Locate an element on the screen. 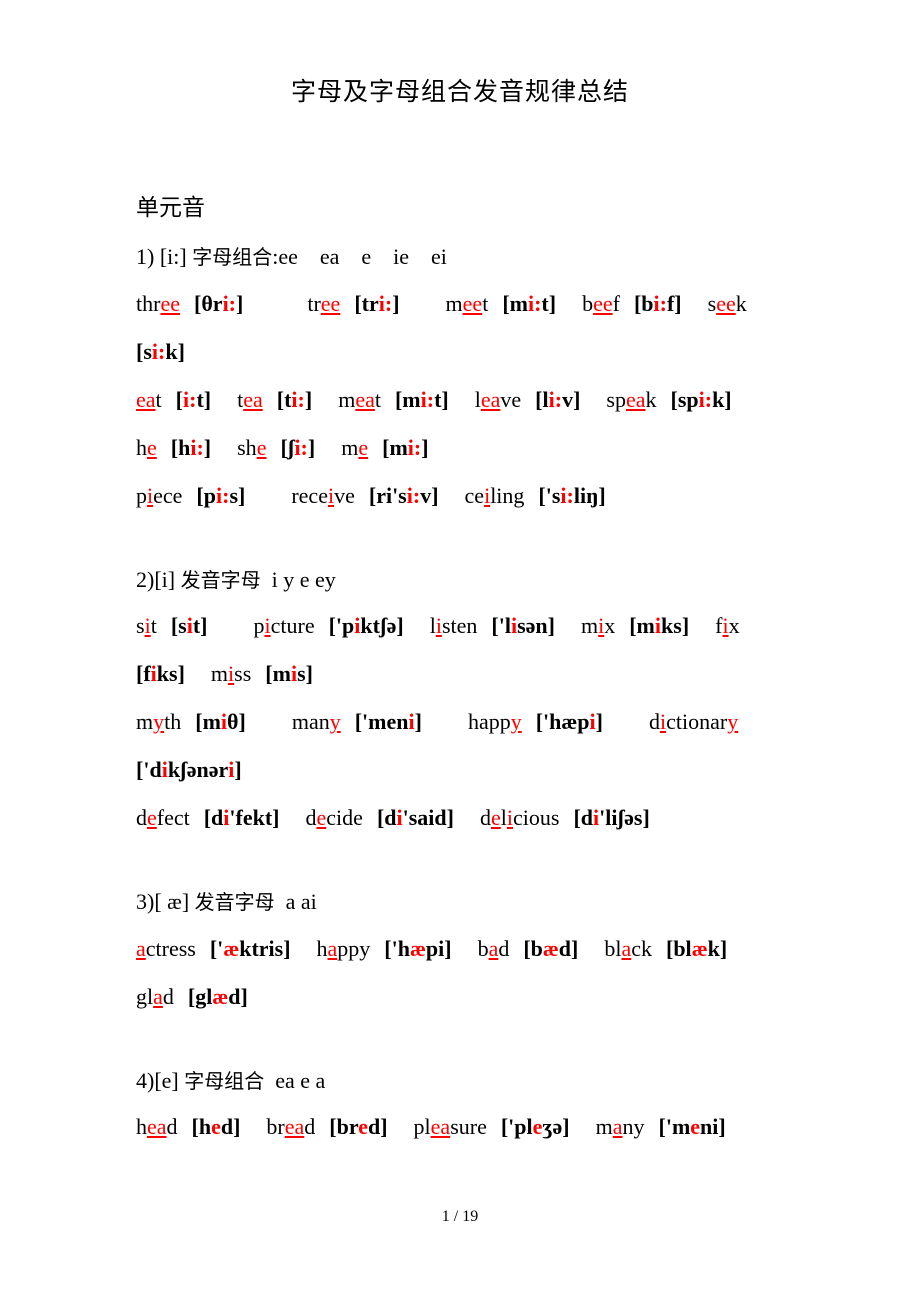 The image size is (920, 1302). phonetic-transcription: [hed] is located at coordinates (216, 1126).